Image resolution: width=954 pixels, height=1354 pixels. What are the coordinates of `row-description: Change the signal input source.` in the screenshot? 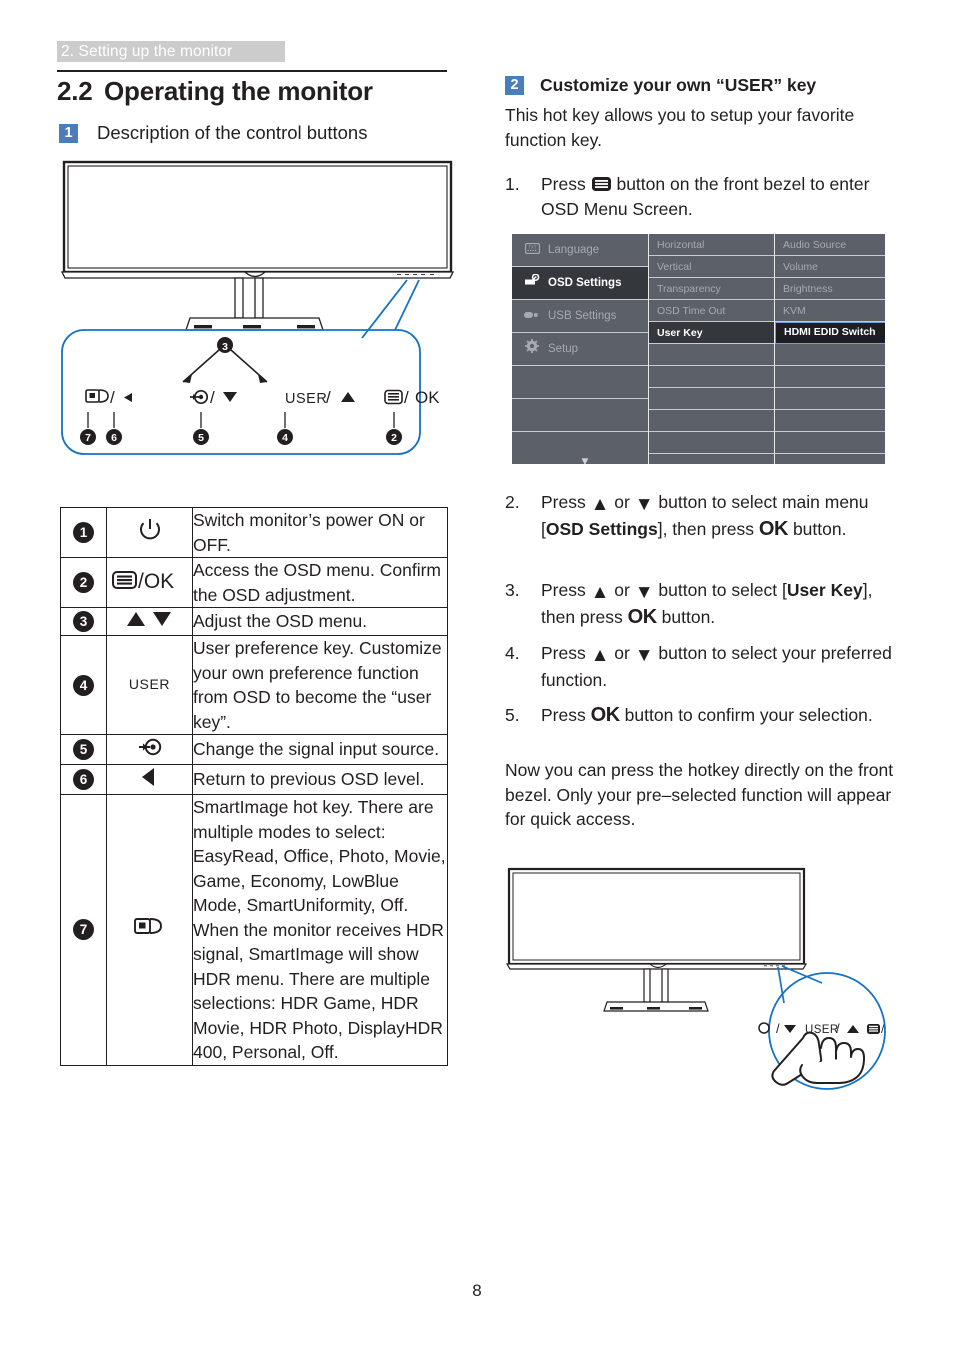 It's located at (320, 749).